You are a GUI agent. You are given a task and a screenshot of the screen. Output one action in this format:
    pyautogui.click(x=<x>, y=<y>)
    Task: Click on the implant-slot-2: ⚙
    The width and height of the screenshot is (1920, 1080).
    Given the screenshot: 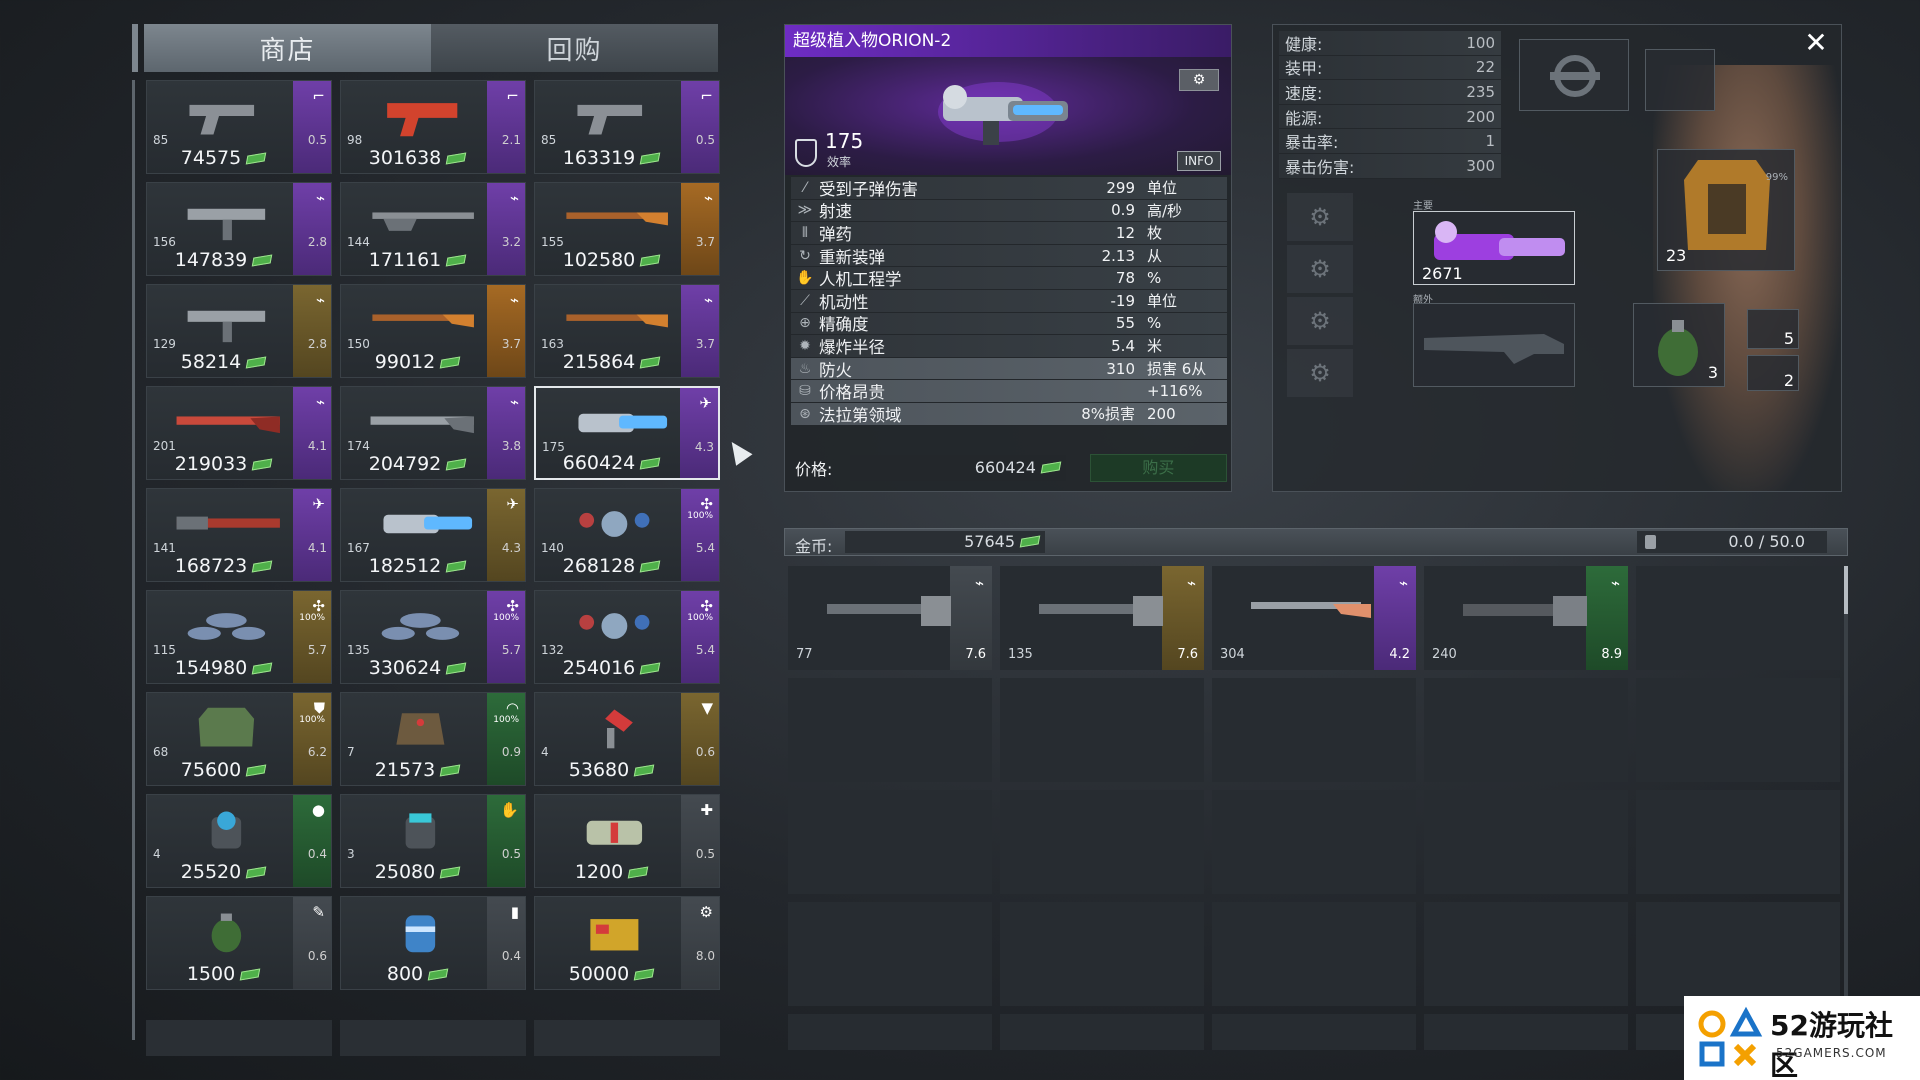 What is the action you would take?
    pyautogui.click(x=1320, y=269)
    